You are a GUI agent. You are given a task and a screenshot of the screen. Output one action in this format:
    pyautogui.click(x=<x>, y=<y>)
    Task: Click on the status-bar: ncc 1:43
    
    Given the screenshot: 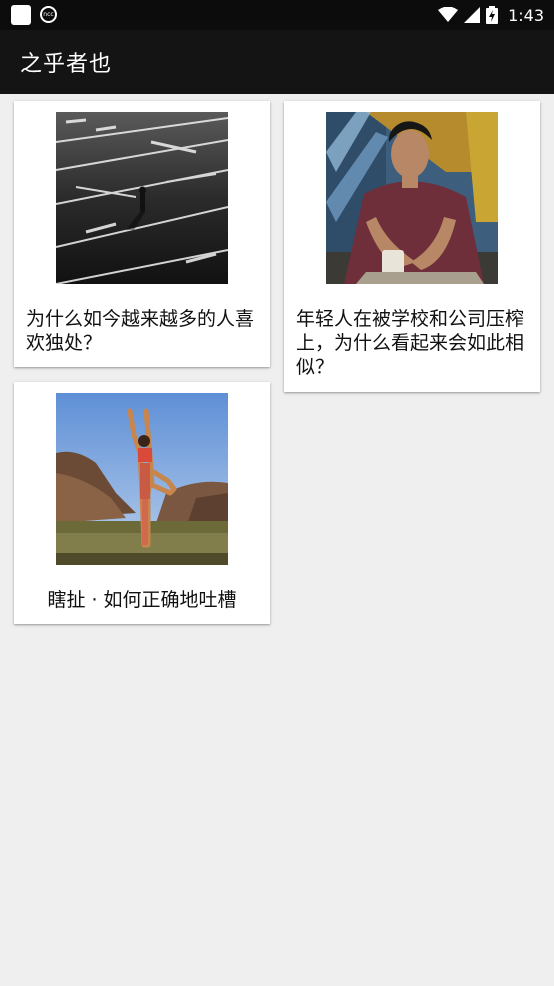 What is the action you would take?
    pyautogui.click(x=277, y=15)
    